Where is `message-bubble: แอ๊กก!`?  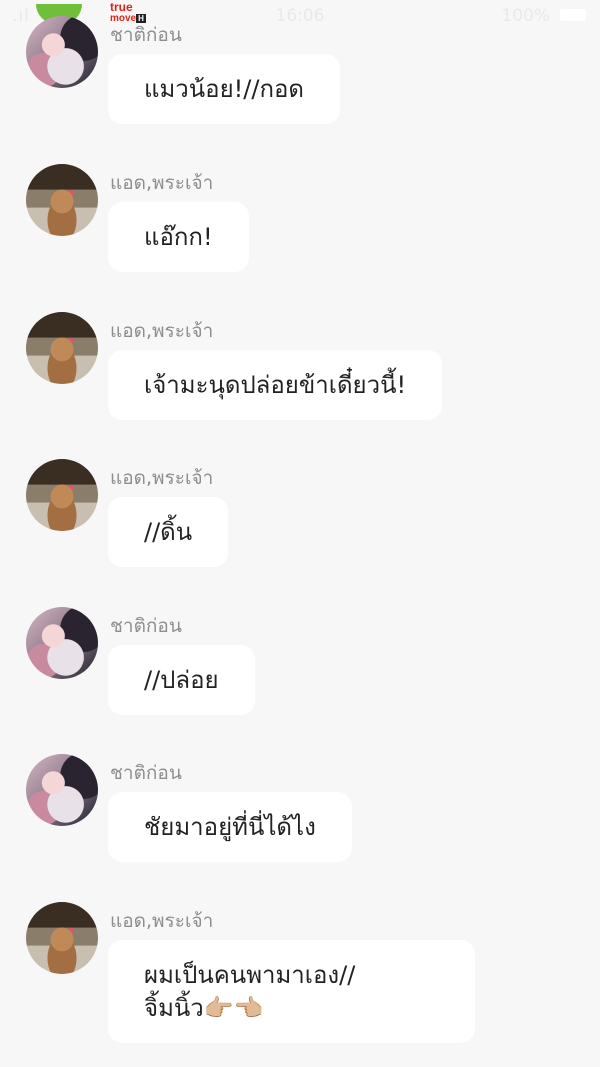 message-bubble: แอ๊กก! is located at coordinates (178, 237).